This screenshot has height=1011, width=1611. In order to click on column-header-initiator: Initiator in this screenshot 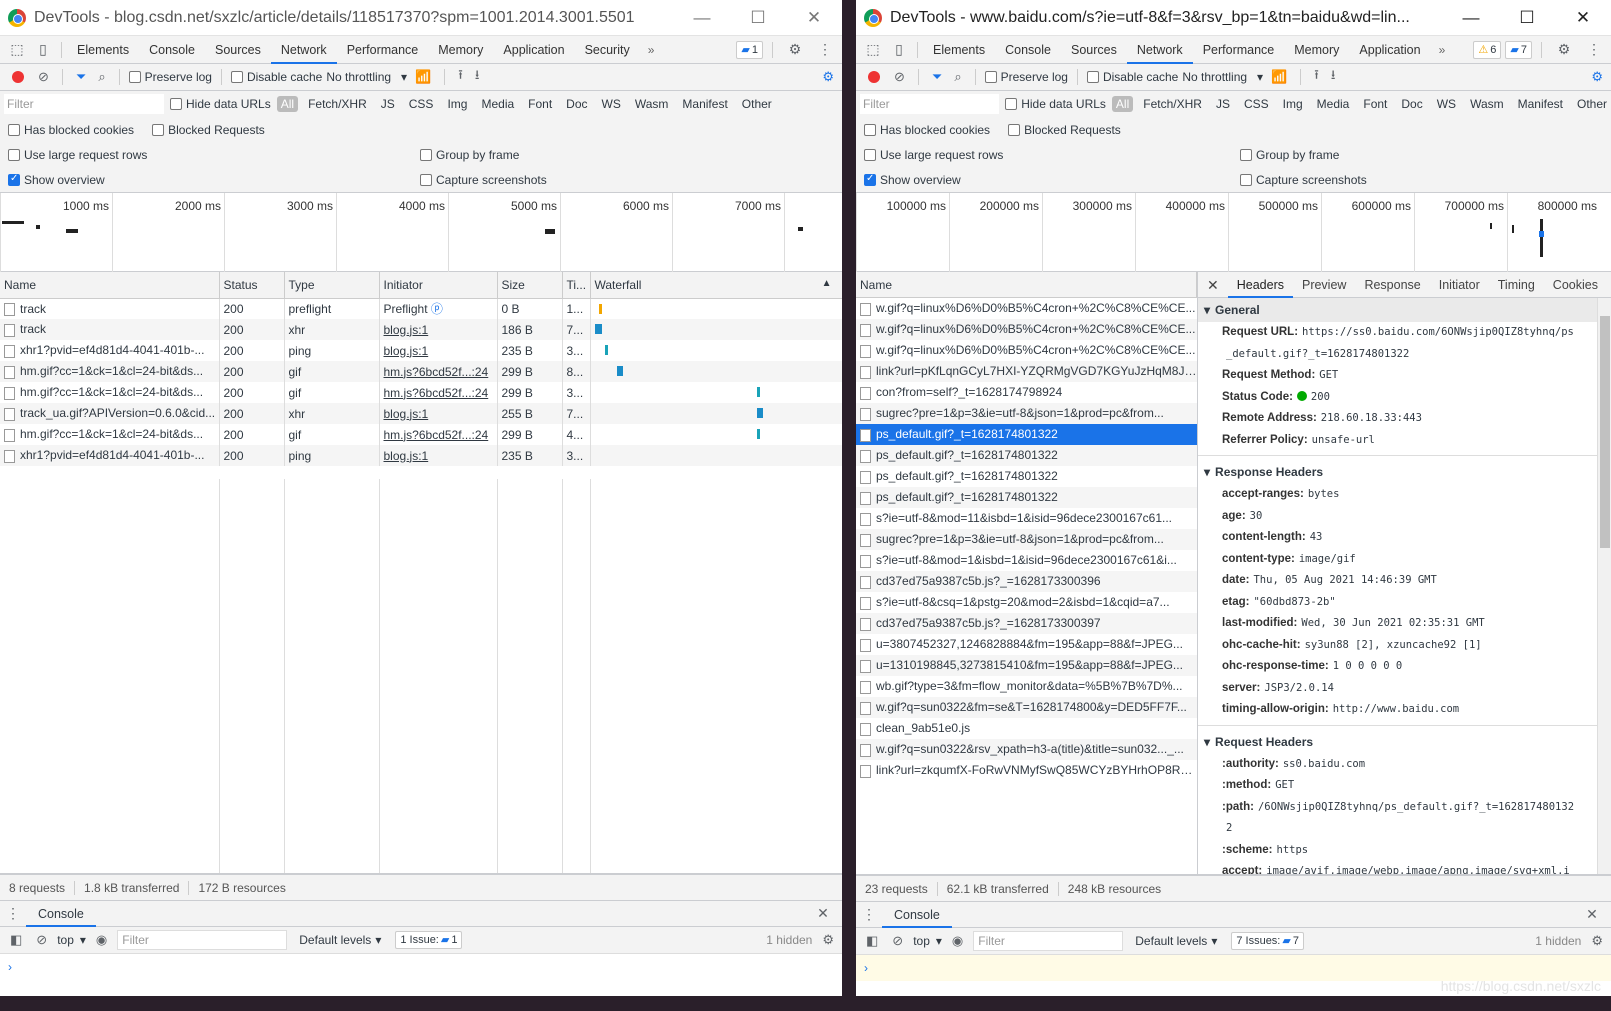, I will do `click(438, 285)`.